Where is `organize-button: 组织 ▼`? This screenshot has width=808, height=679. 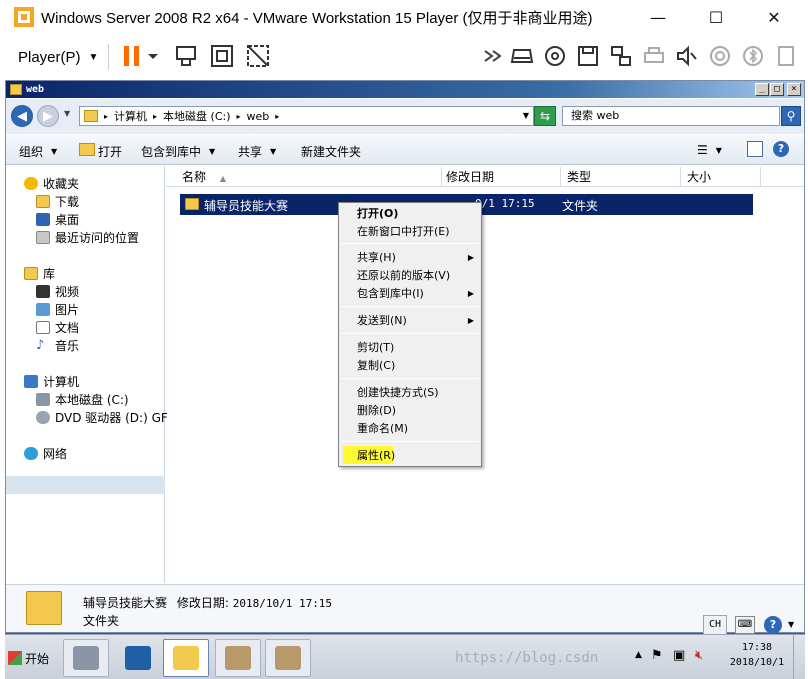 organize-button: 组织 ▼ is located at coordinates (38, 151).